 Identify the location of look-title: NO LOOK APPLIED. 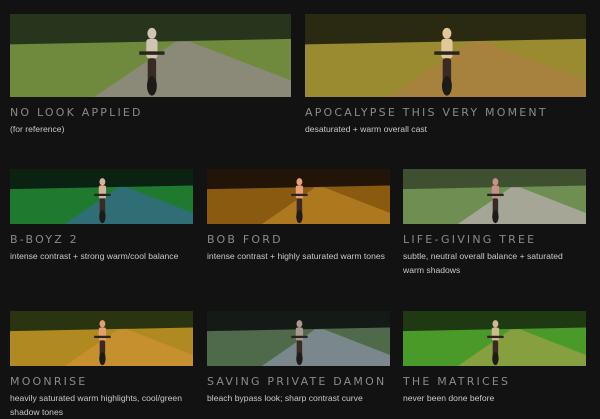
(76, 112).